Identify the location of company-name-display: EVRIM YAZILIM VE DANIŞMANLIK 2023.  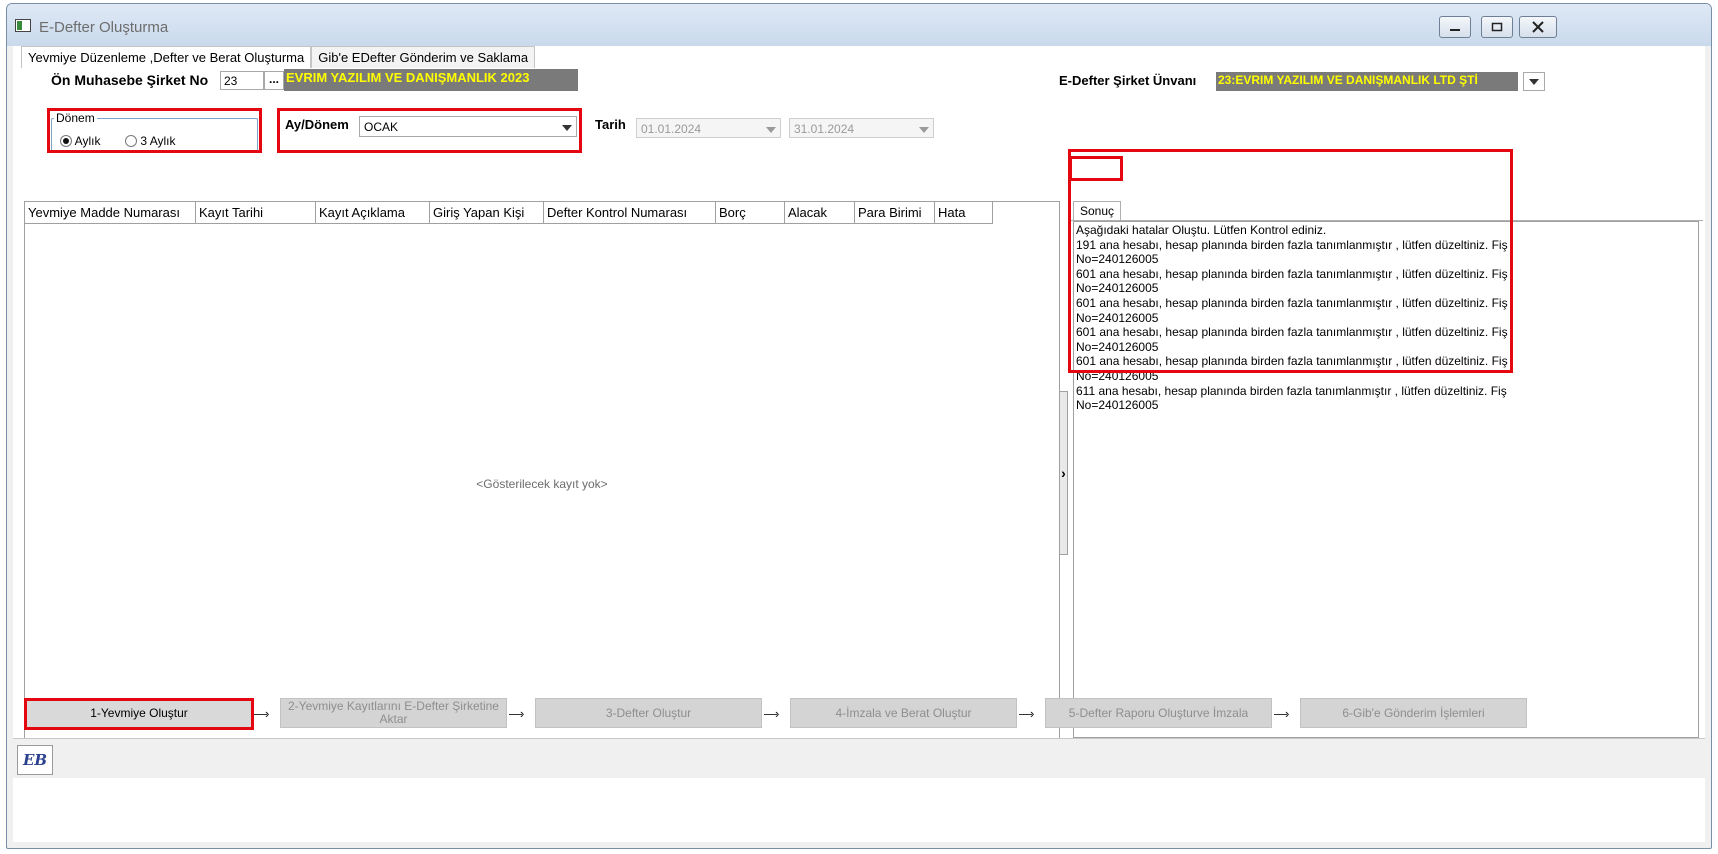
(431, 80).